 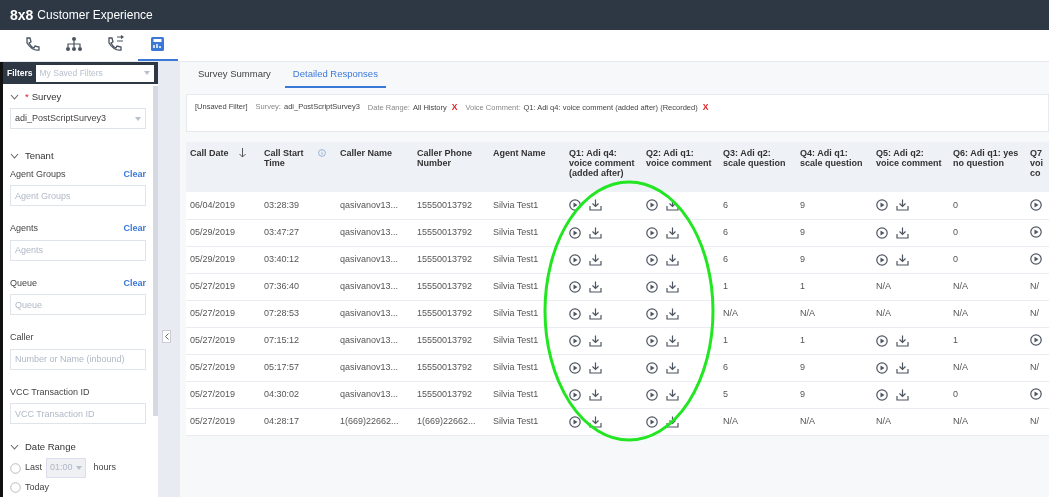 I want to click on field-label: Agents, so click(x=24, y=228).